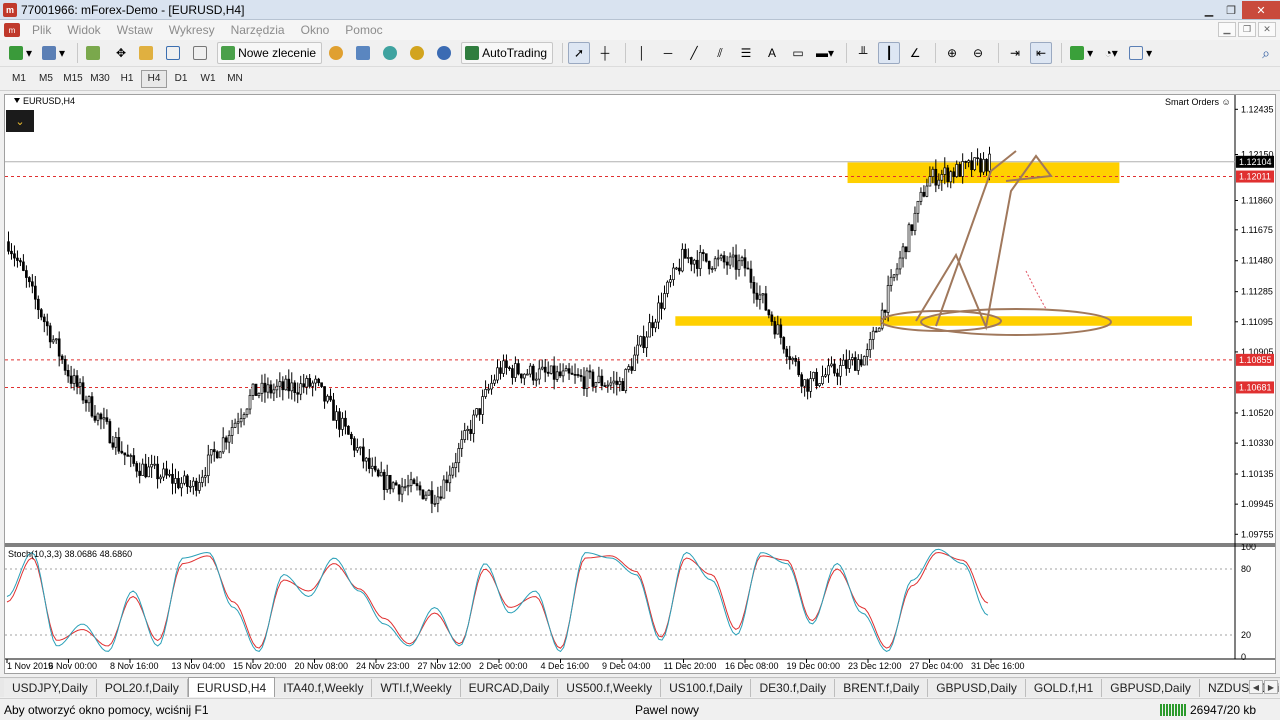 Image resolution: width=1280 pixels, height=720 pixels. Describe the element at coordinates (1015, 53) in the screenshot. I see `auto-scroll-icon: ⇥` at that location.